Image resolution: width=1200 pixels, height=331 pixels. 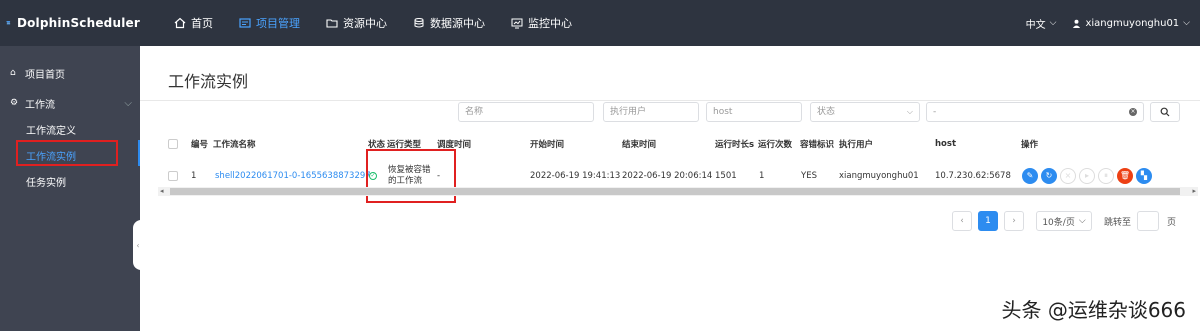 I want to click on sidebar-item-label: 工作流, so click(x=40, y=105).